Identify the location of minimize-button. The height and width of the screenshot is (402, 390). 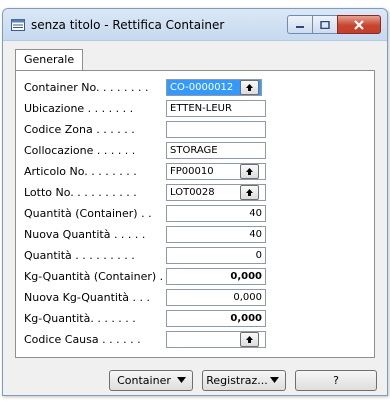
(300, 24).